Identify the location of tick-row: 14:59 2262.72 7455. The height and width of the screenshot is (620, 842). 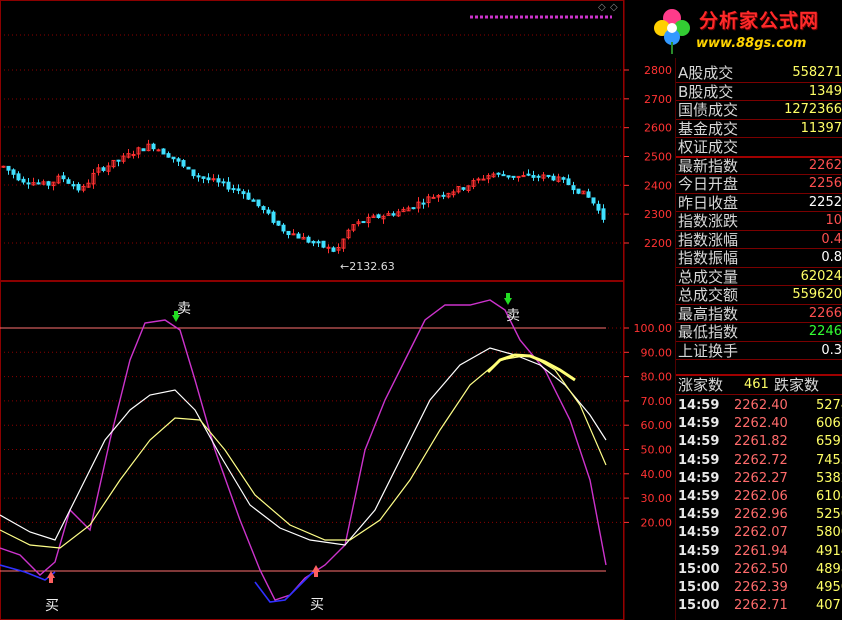
(759, 461).